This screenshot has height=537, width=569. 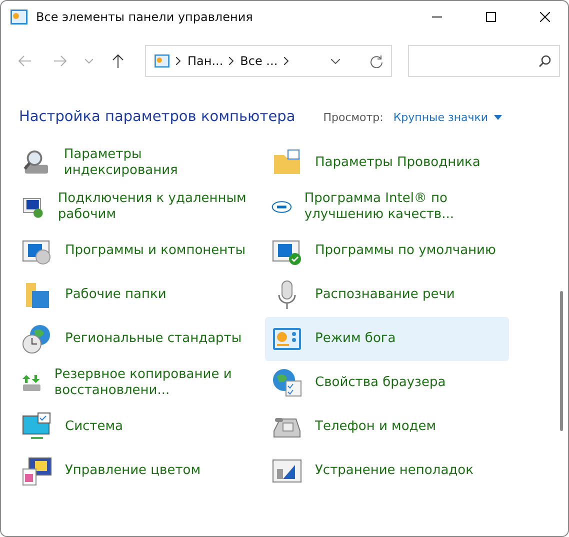 What do you see at coordinates (387, 251) in the screenshot?
I see `control-panel-item: Программы по умолчанию` at bounding box center [387, 251].